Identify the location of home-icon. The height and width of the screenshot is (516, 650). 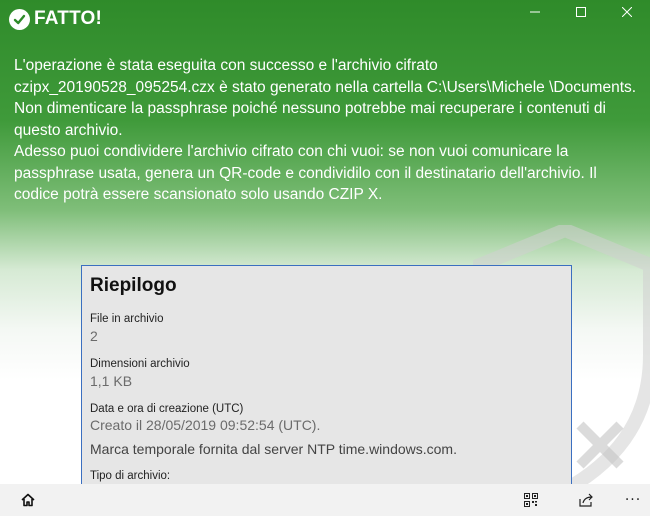
(28, 500).